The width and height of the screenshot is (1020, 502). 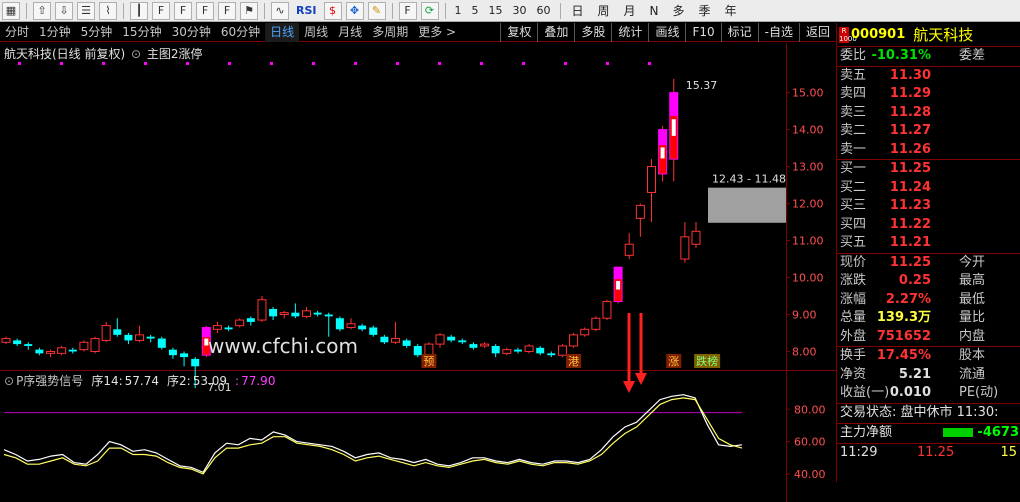 What do you see at coordinates (853, 168) in the screenshot?
I see `row-label: 买一` at bounding box center [853, 168].